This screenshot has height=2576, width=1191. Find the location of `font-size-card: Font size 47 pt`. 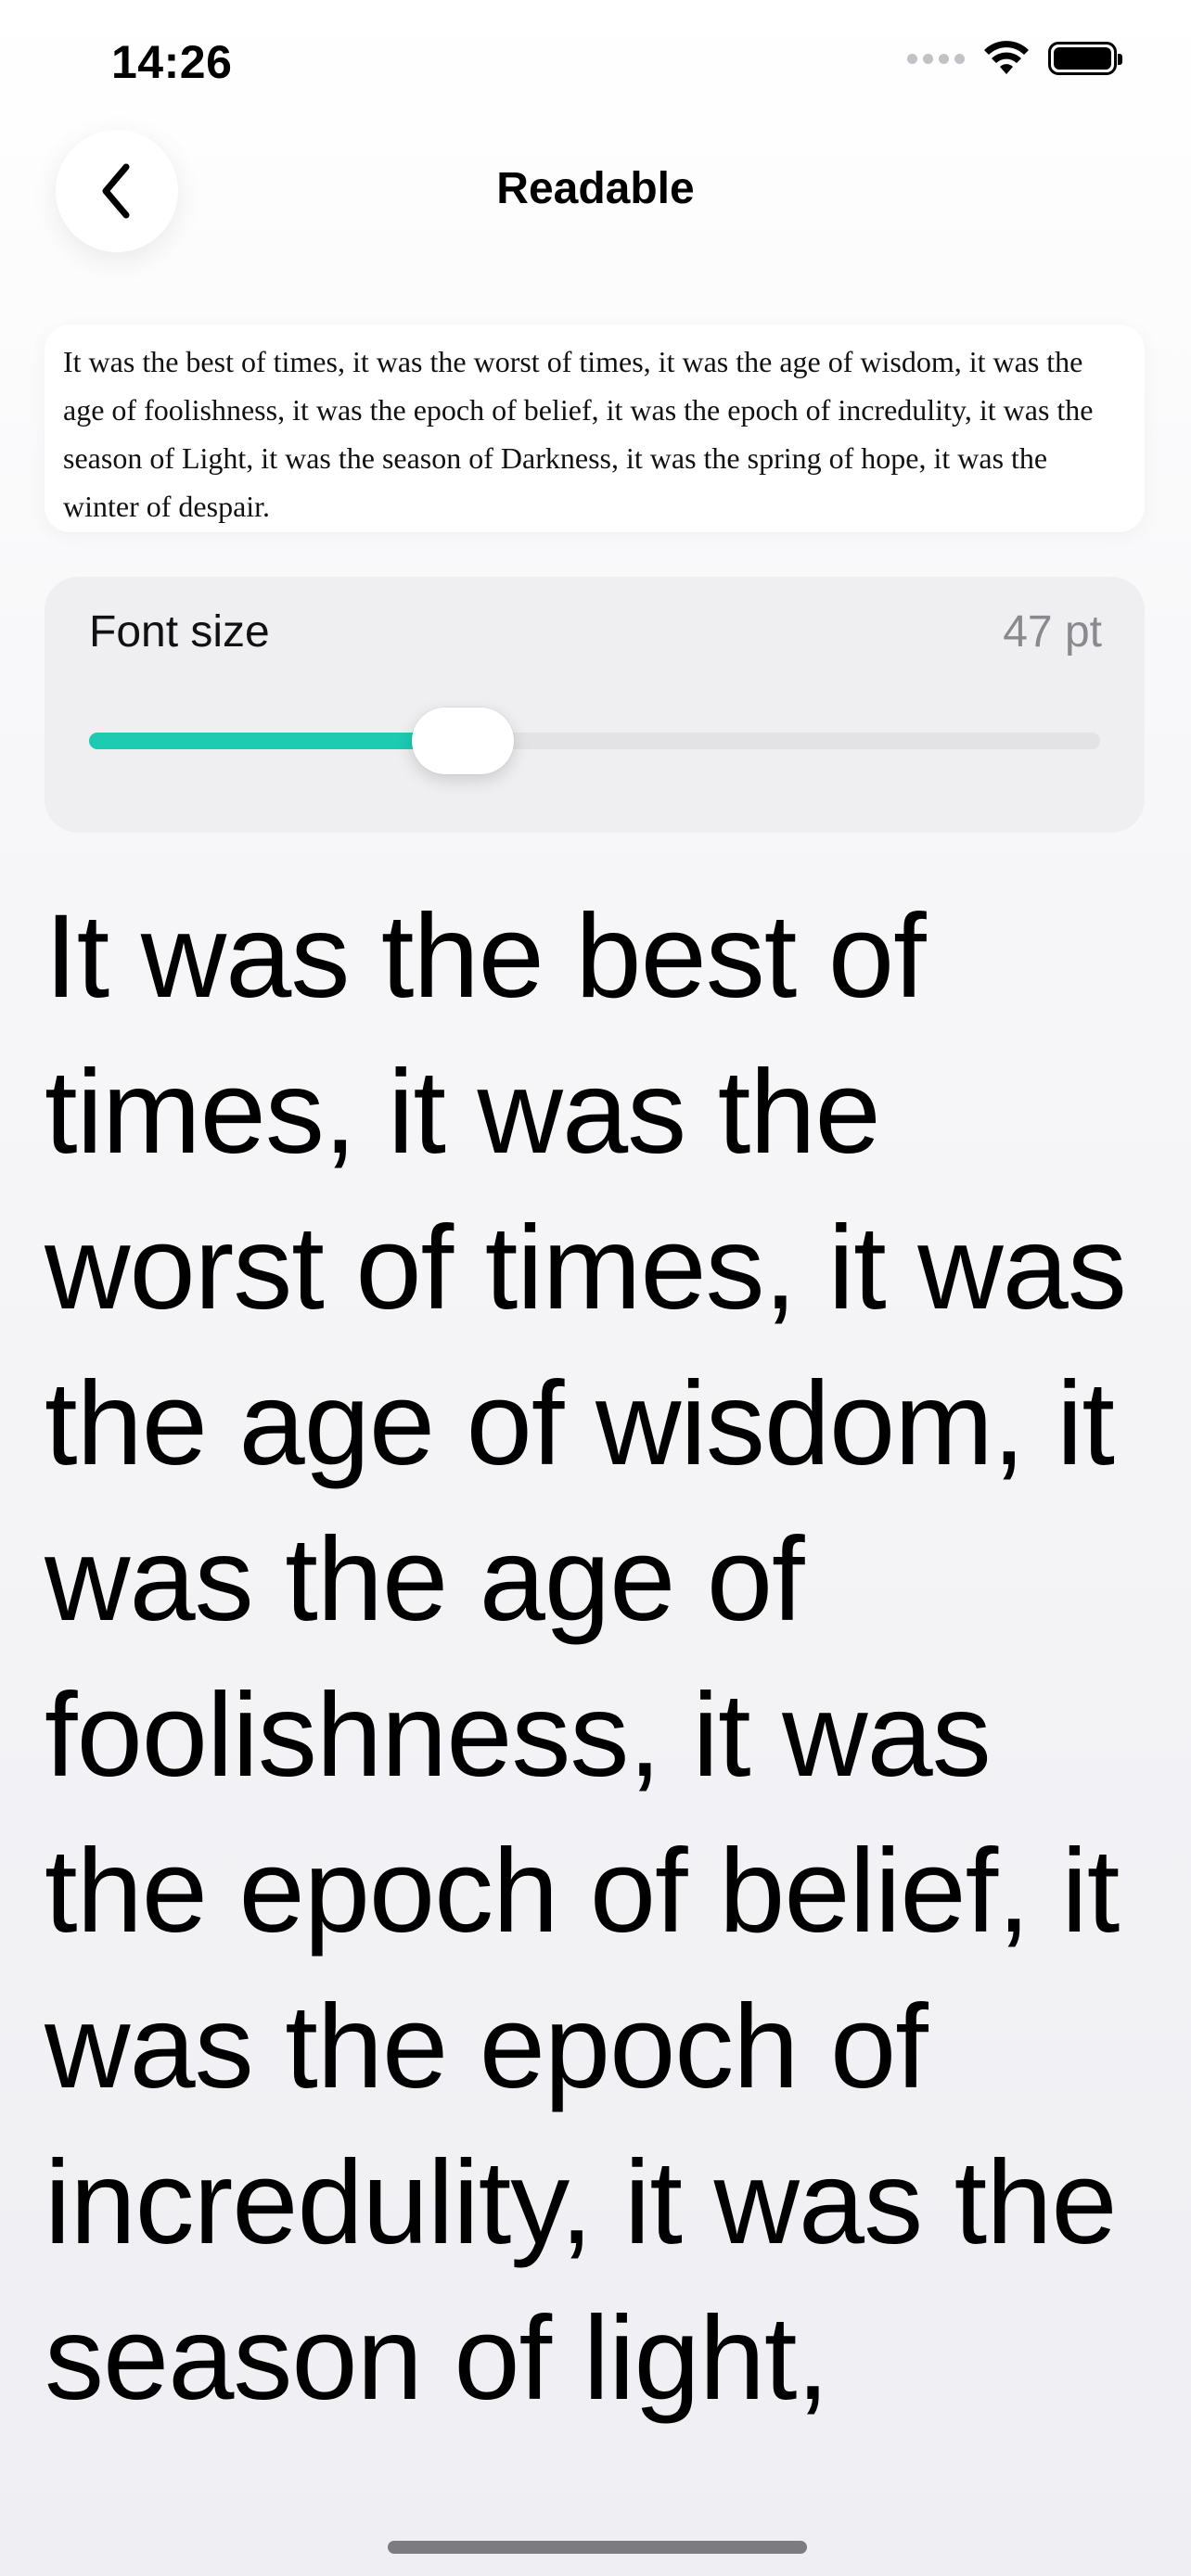

font-size-card: Font size 47 pt is located at coordinates (595, 705).